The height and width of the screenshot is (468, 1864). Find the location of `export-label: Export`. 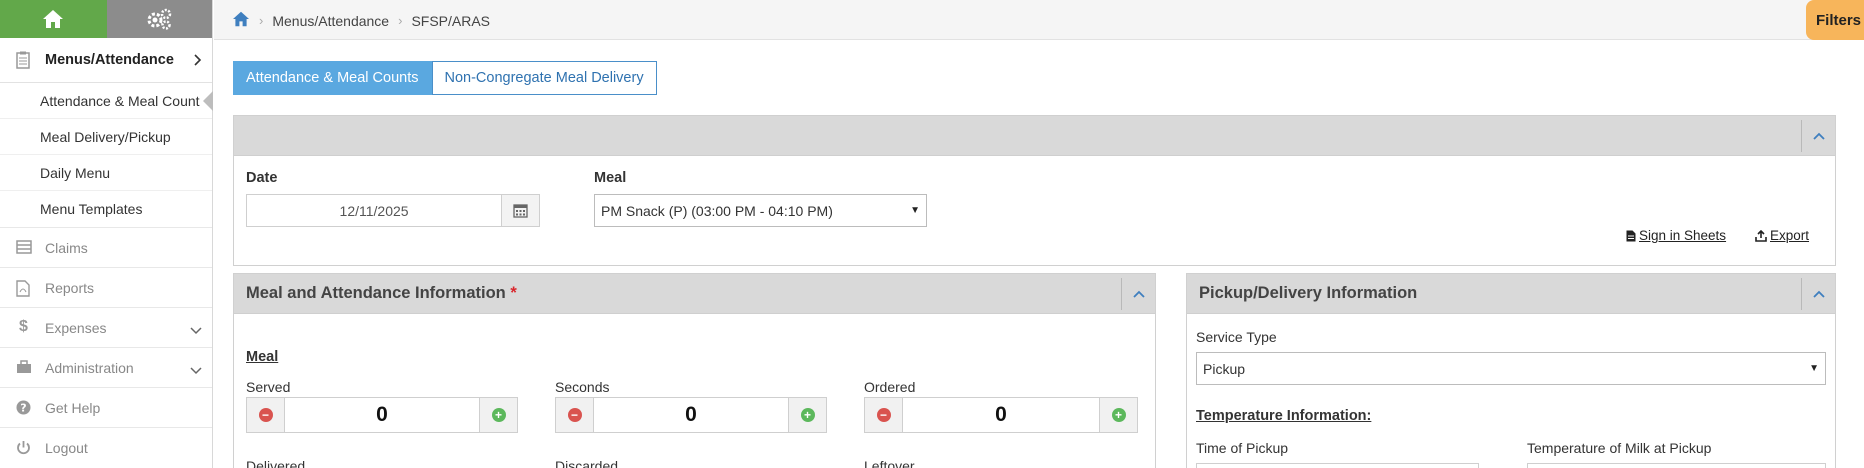

export-label: Export is located at coordinates (1790, 235).